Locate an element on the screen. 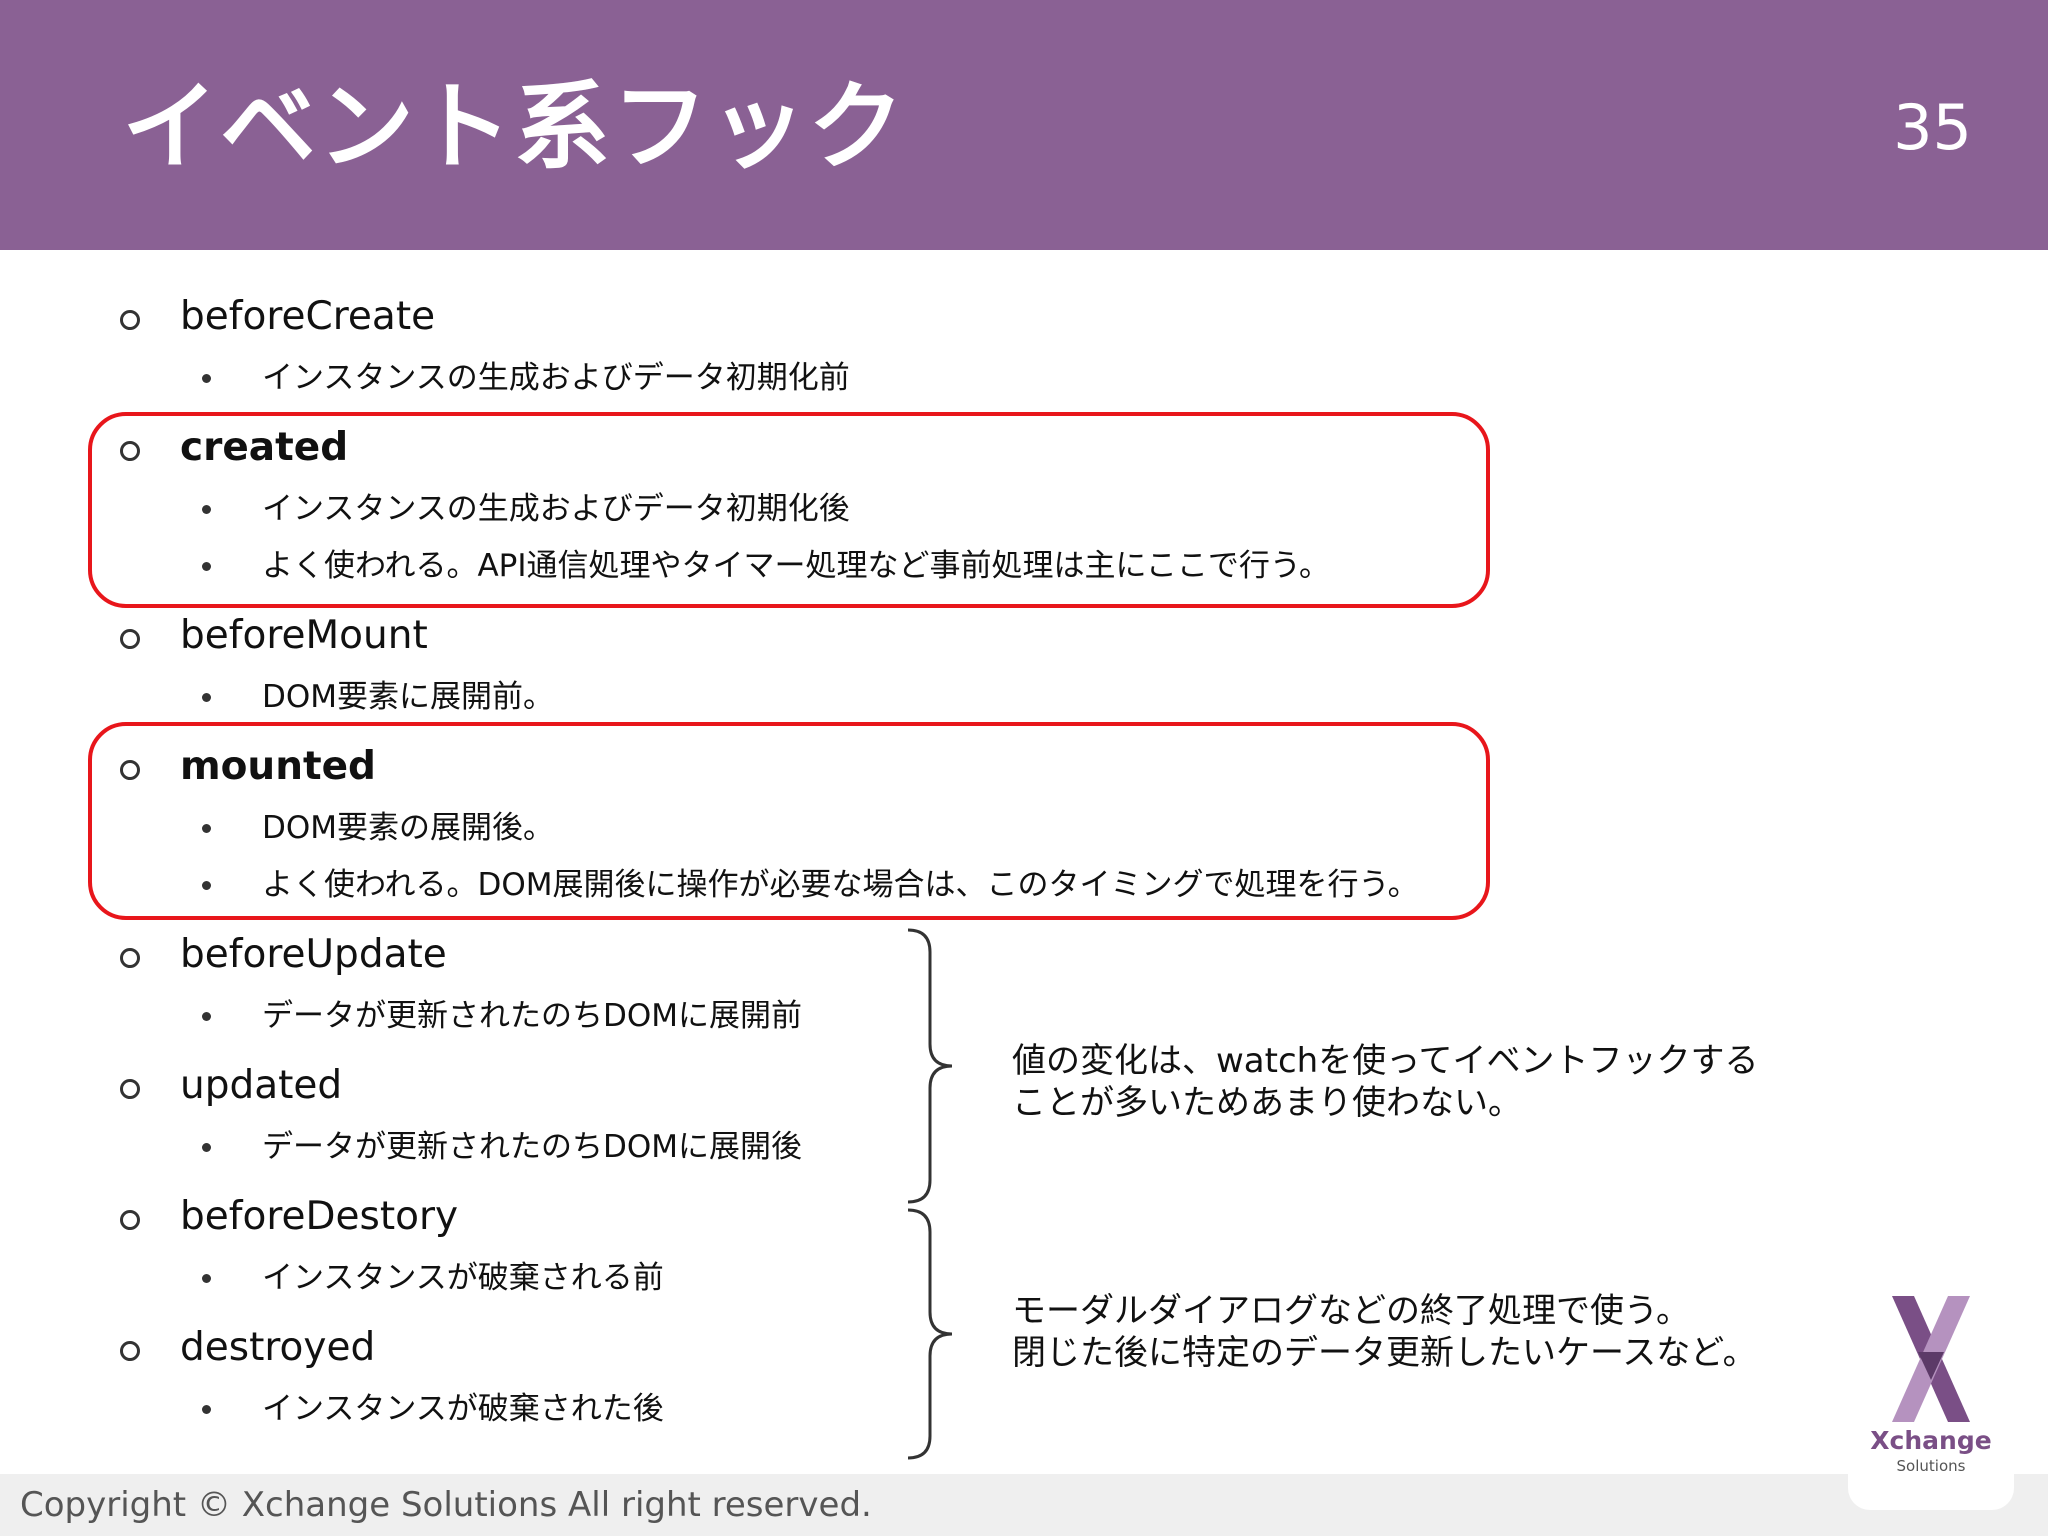 The image size is (2048, 1536). hook-desc: データが更新されたのちDOMに展開後 is located at coordinates (532, 1147).